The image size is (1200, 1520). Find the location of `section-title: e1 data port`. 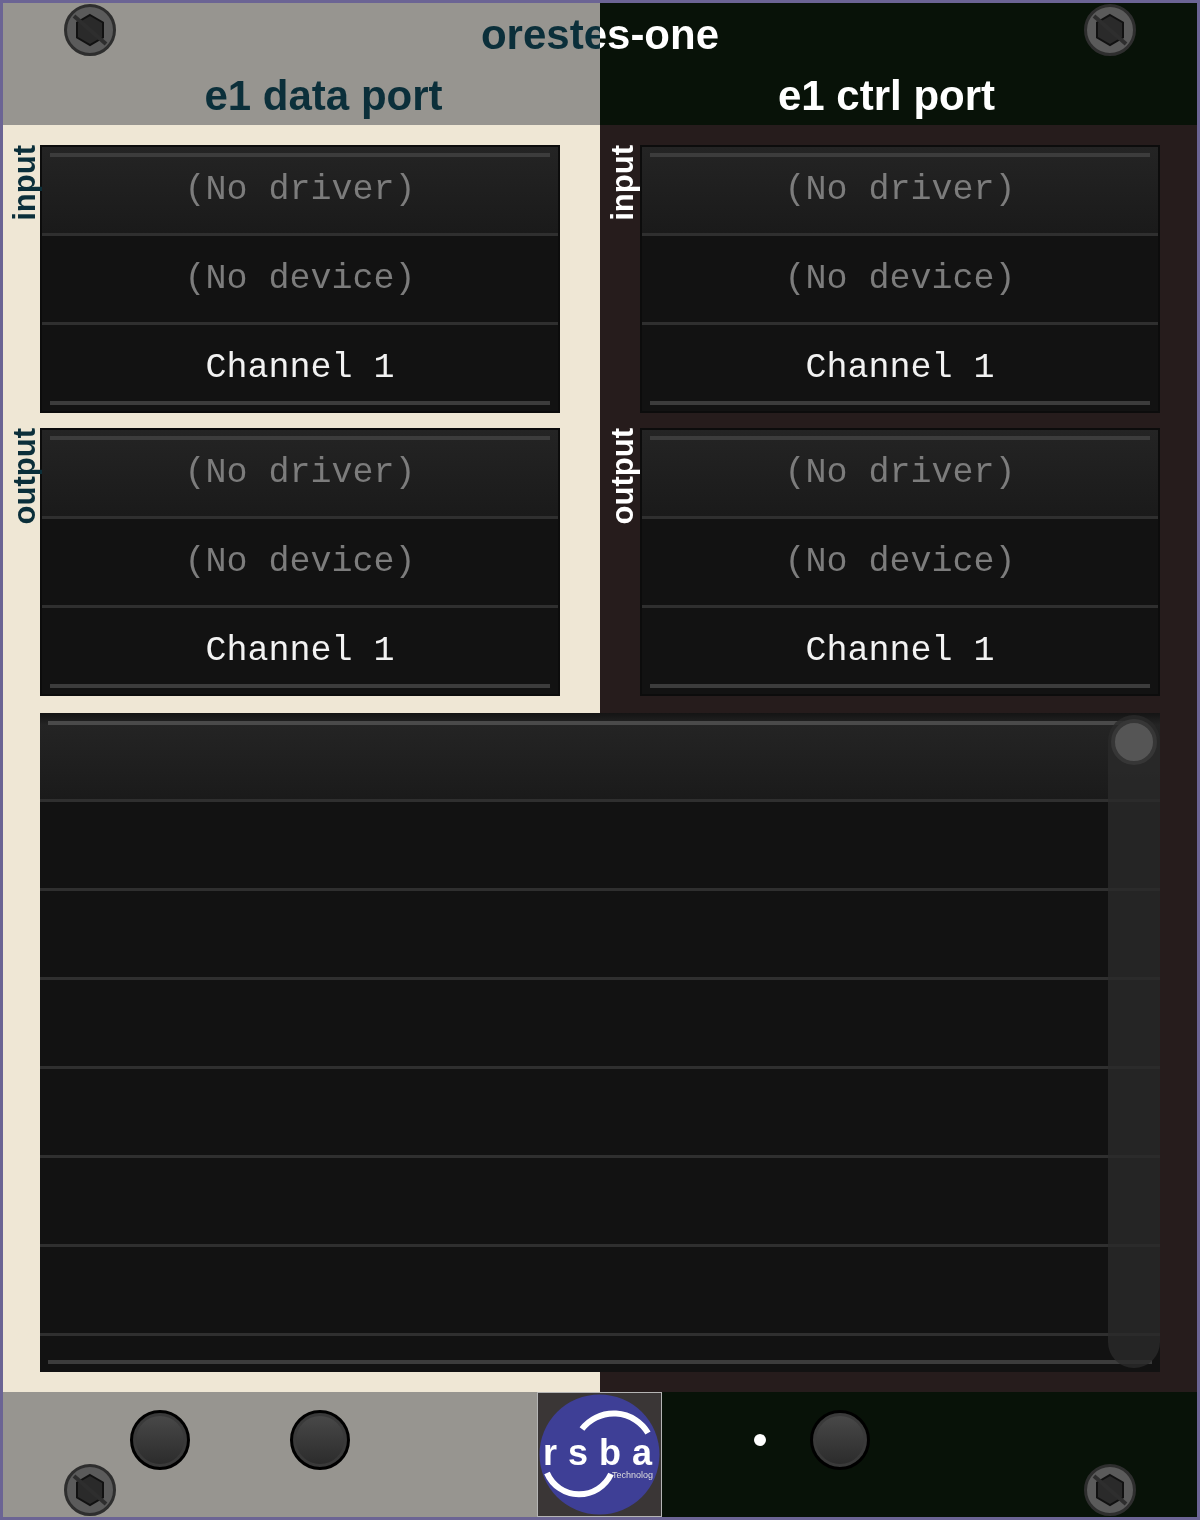

section-title: e1 data port is located at coordinates (323, 96).